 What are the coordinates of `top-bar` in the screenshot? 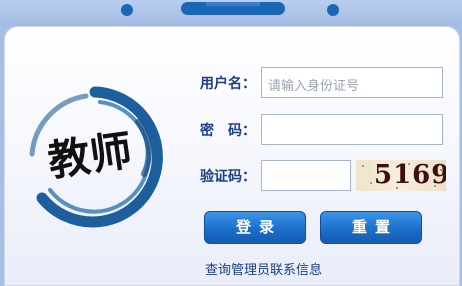 It's located at (231, 13).